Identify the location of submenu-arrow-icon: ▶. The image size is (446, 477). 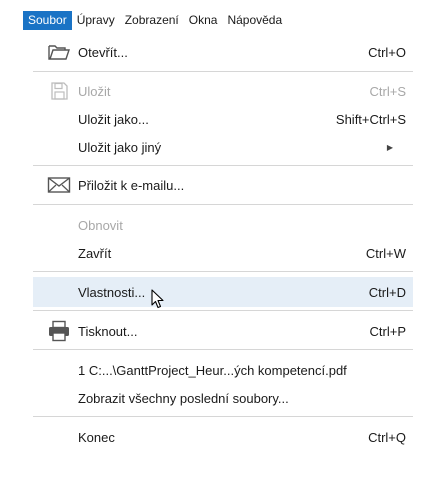
(389, 147).